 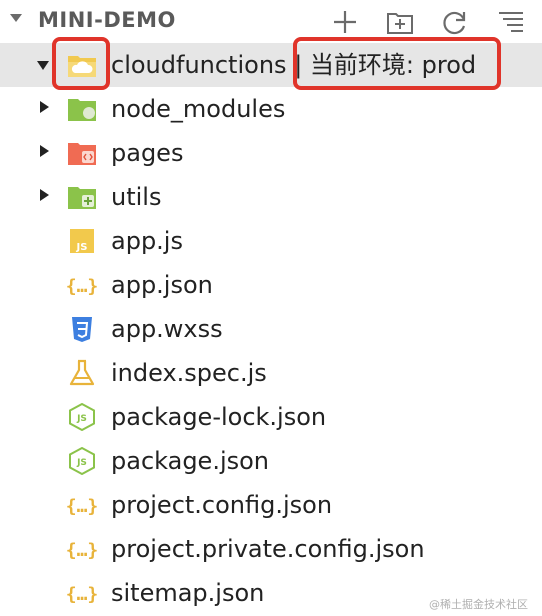 I want to click on new-file-button, so click(x=345, y=22).